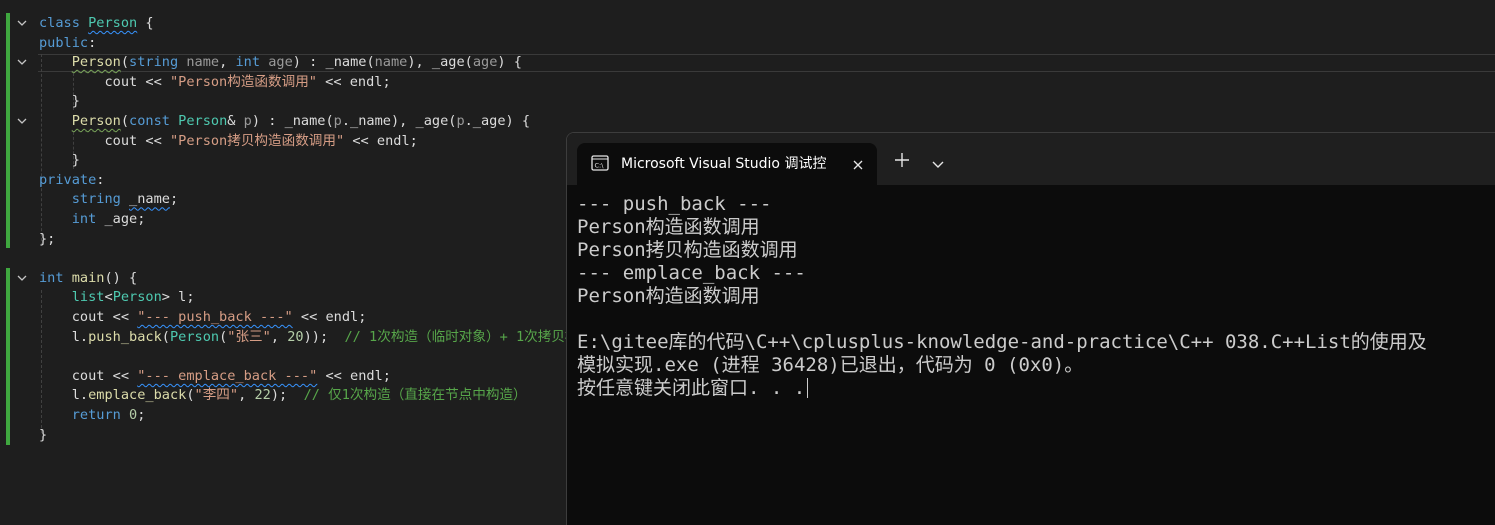 The width and height of the screenshot is (1495, 525). What do you see at coordinates (600, 166) in the screenshot?
I see `svg-text: C:\` at bounding box center [600, 166].